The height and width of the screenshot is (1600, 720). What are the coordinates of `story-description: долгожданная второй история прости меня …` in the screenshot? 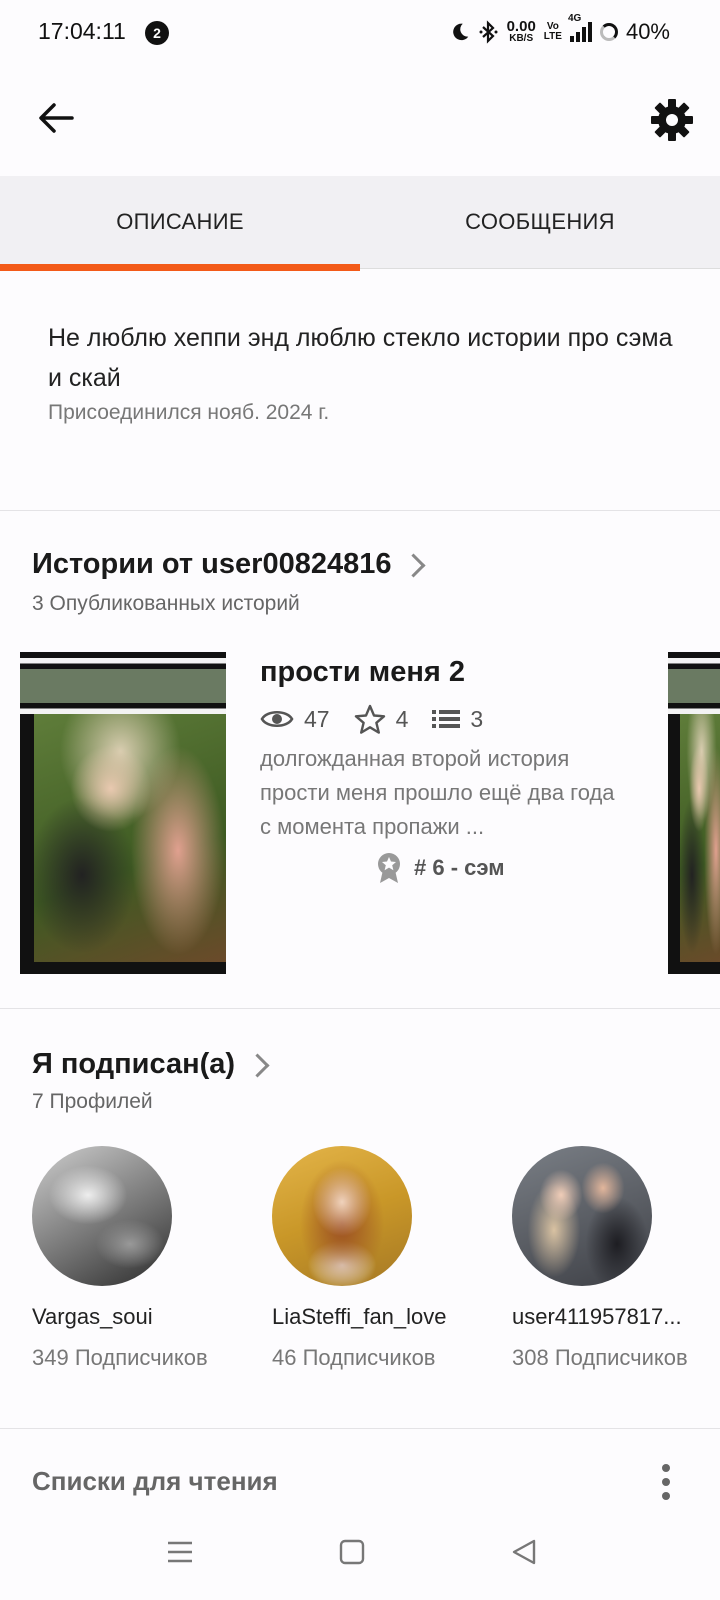 It's located at (437, 792).